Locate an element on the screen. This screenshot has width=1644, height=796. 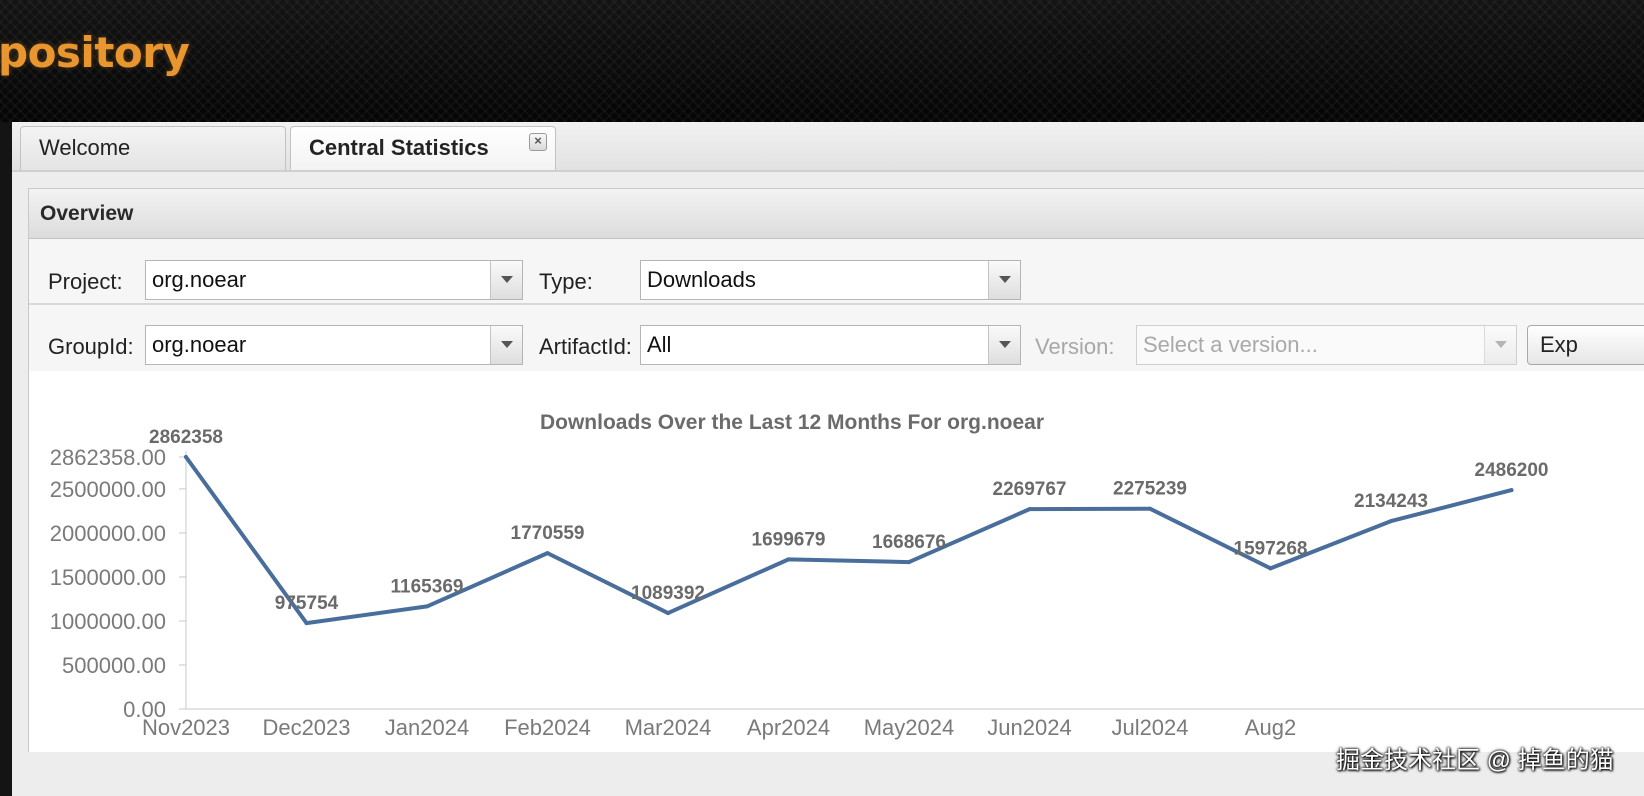
data-label: 975754 is located at coordinates (307, 603).